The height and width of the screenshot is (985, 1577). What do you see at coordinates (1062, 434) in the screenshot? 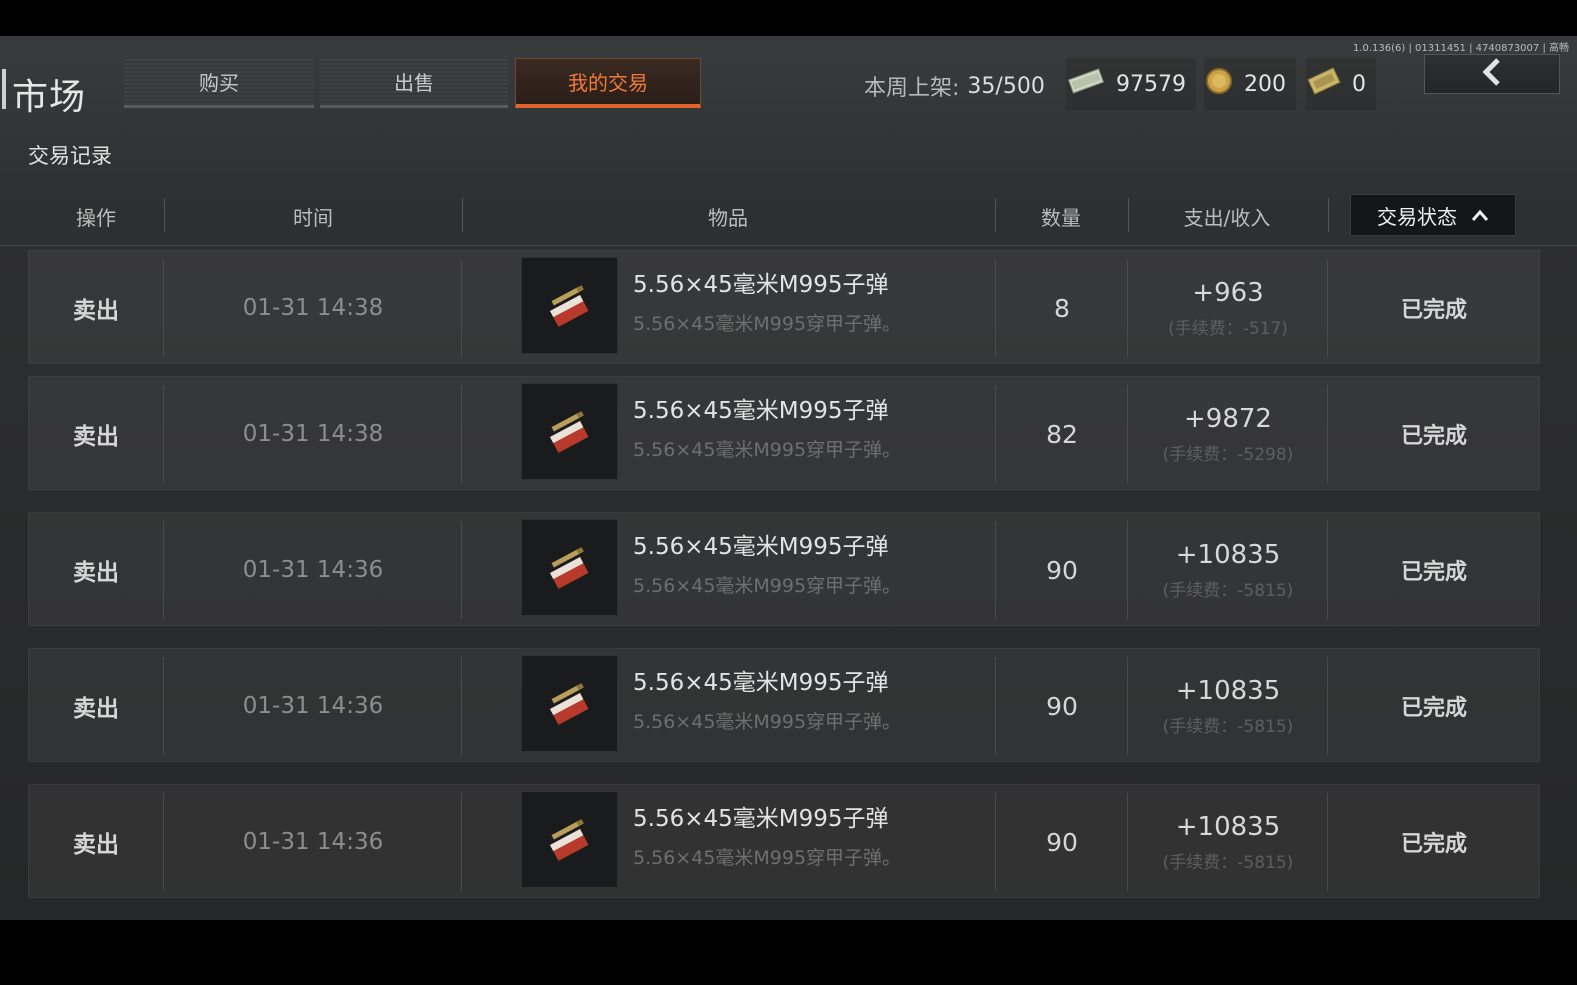
I see `row-quantity: 82` at bounding box center [1062, 434].